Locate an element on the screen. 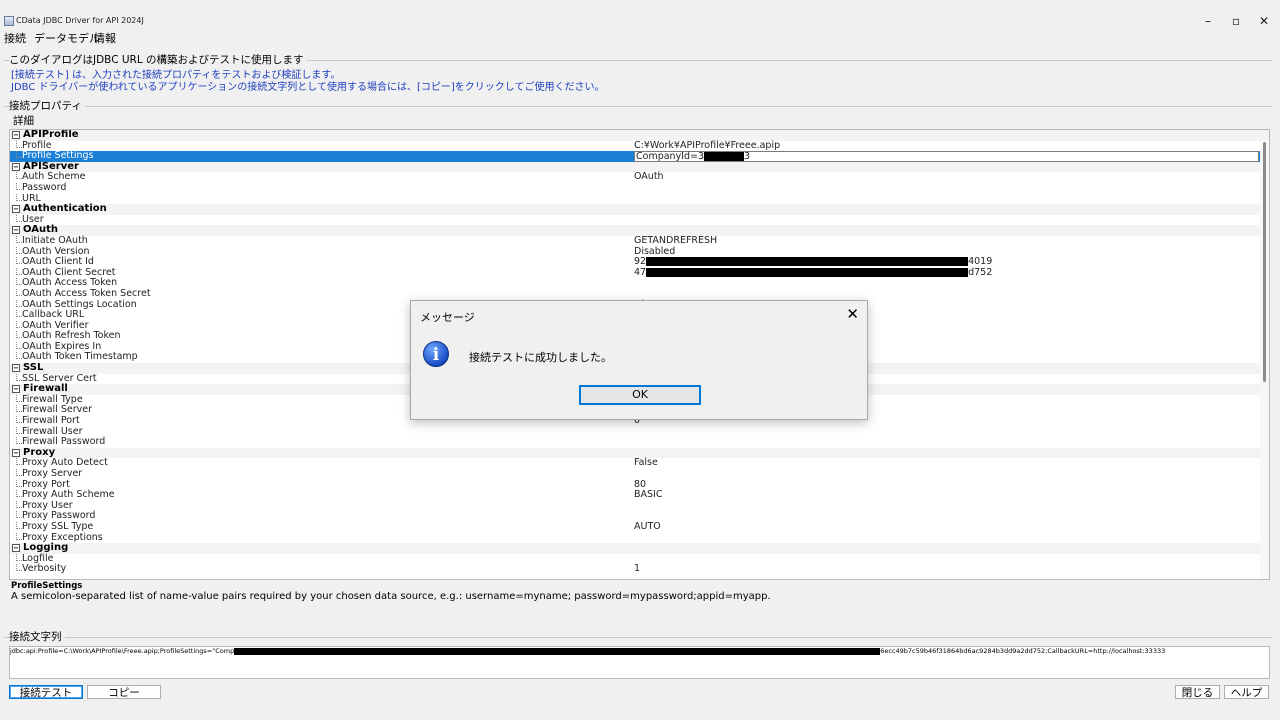 This screenshot has width=1280, height=720. connstr-group-border is located at coordinates (638, 637).